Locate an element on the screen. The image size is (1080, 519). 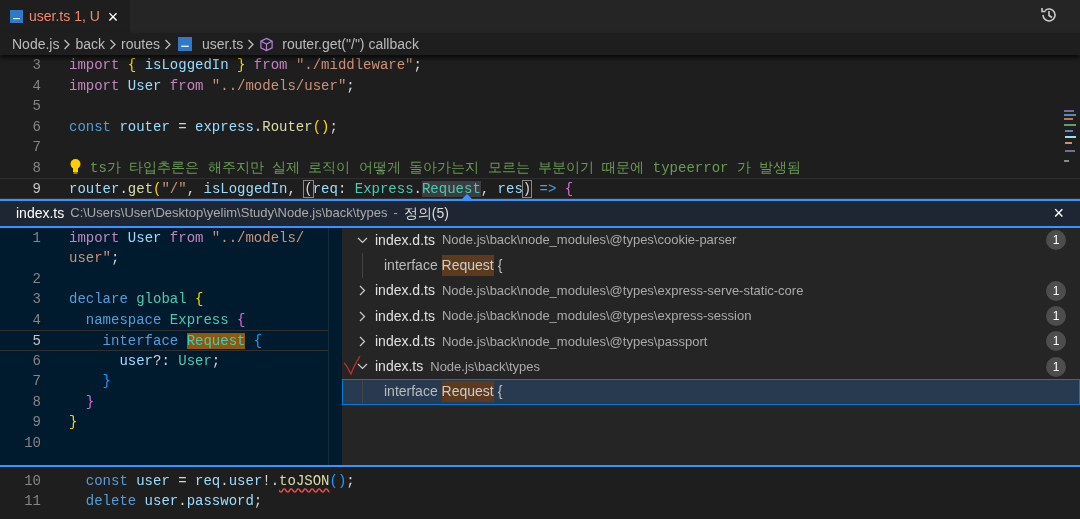
line-number: 11 is located at coordinates (32, 501).